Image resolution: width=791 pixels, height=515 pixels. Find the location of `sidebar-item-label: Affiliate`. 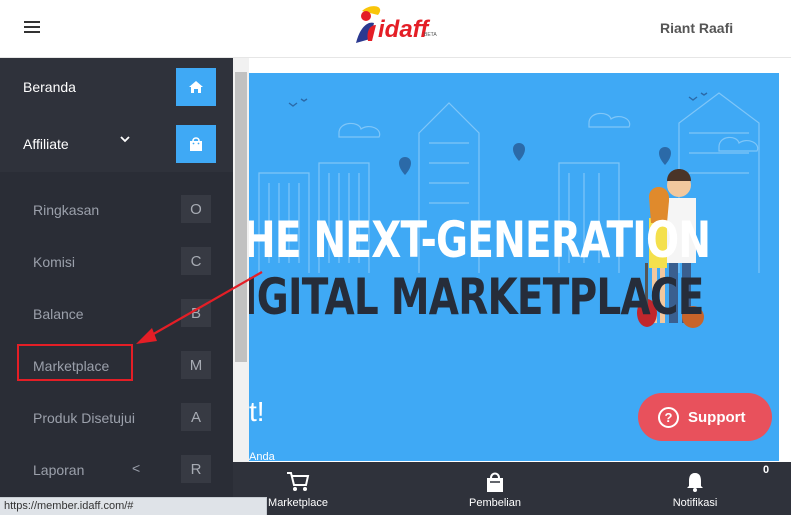

sidebar-item-label: Affiliate is located at coordinates (46, 144).